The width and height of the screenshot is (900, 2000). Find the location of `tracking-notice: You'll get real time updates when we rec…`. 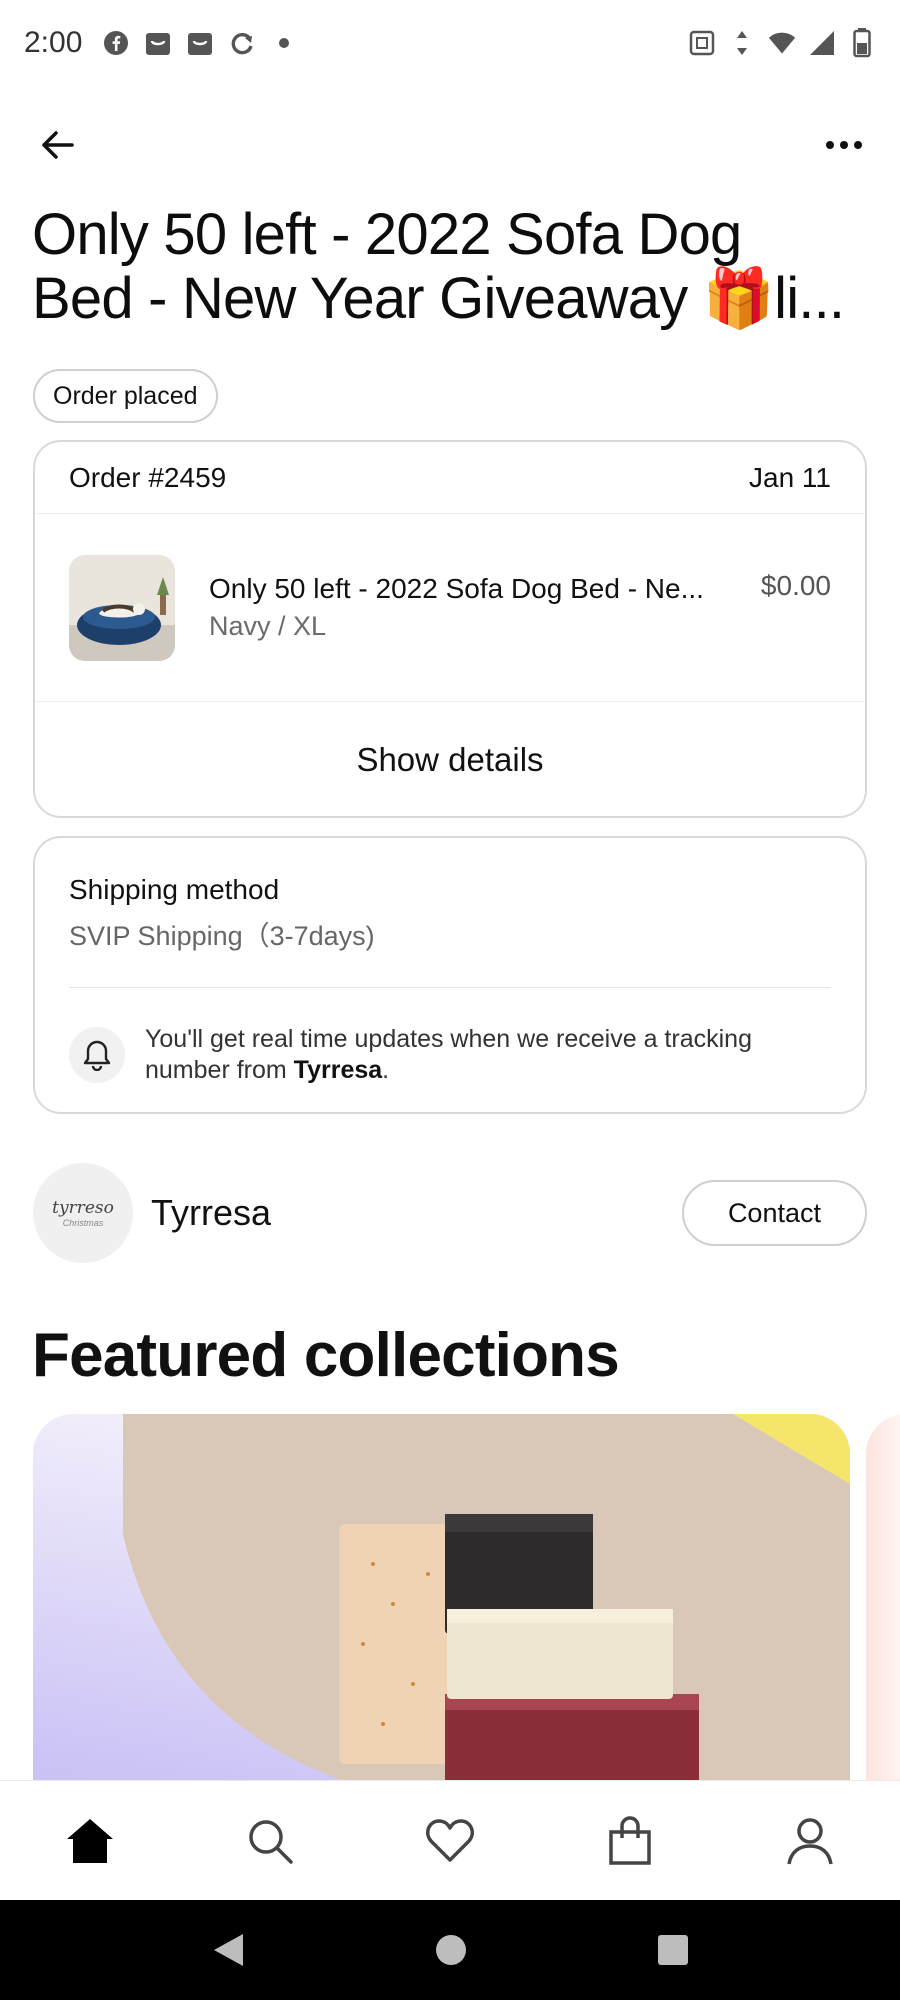

tracking-notice: You'll get real time updates when we rec… is located at coordinates (450, 1055).